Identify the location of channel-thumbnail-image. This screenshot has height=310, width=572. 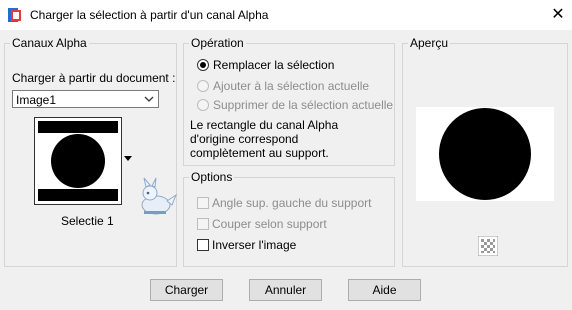
(78, 161).